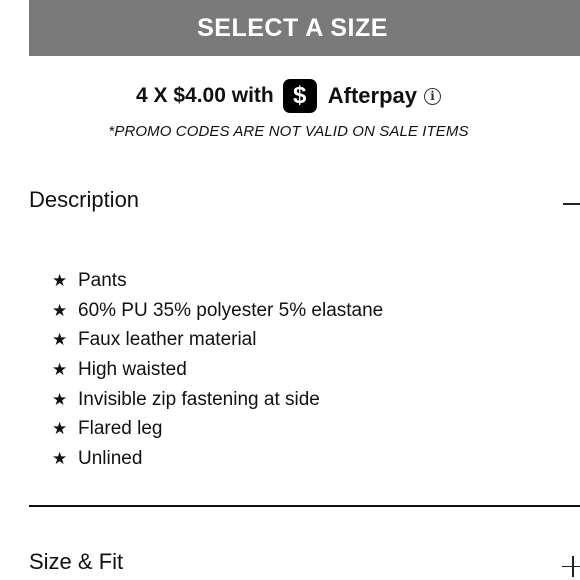 This screenshot has width=580, height=580. What do you see at coordinates (217, 459) in the screenshot?
I see `list-item: ★ Unlined` at bounding box center [217, 459].